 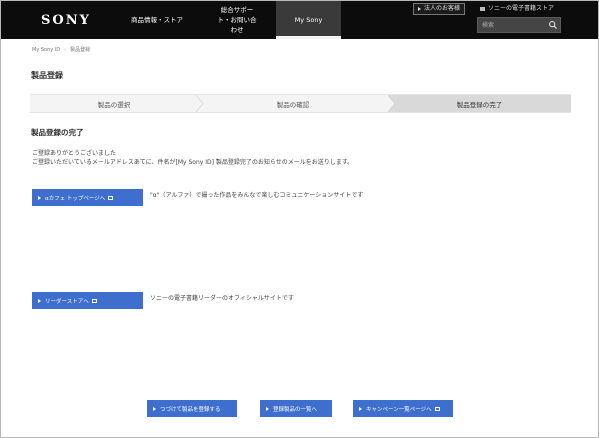 What do you see at coordinates (47, 75) in the screenshot?
I see `page-title: 製品登録` at bounding box center [47, 75].